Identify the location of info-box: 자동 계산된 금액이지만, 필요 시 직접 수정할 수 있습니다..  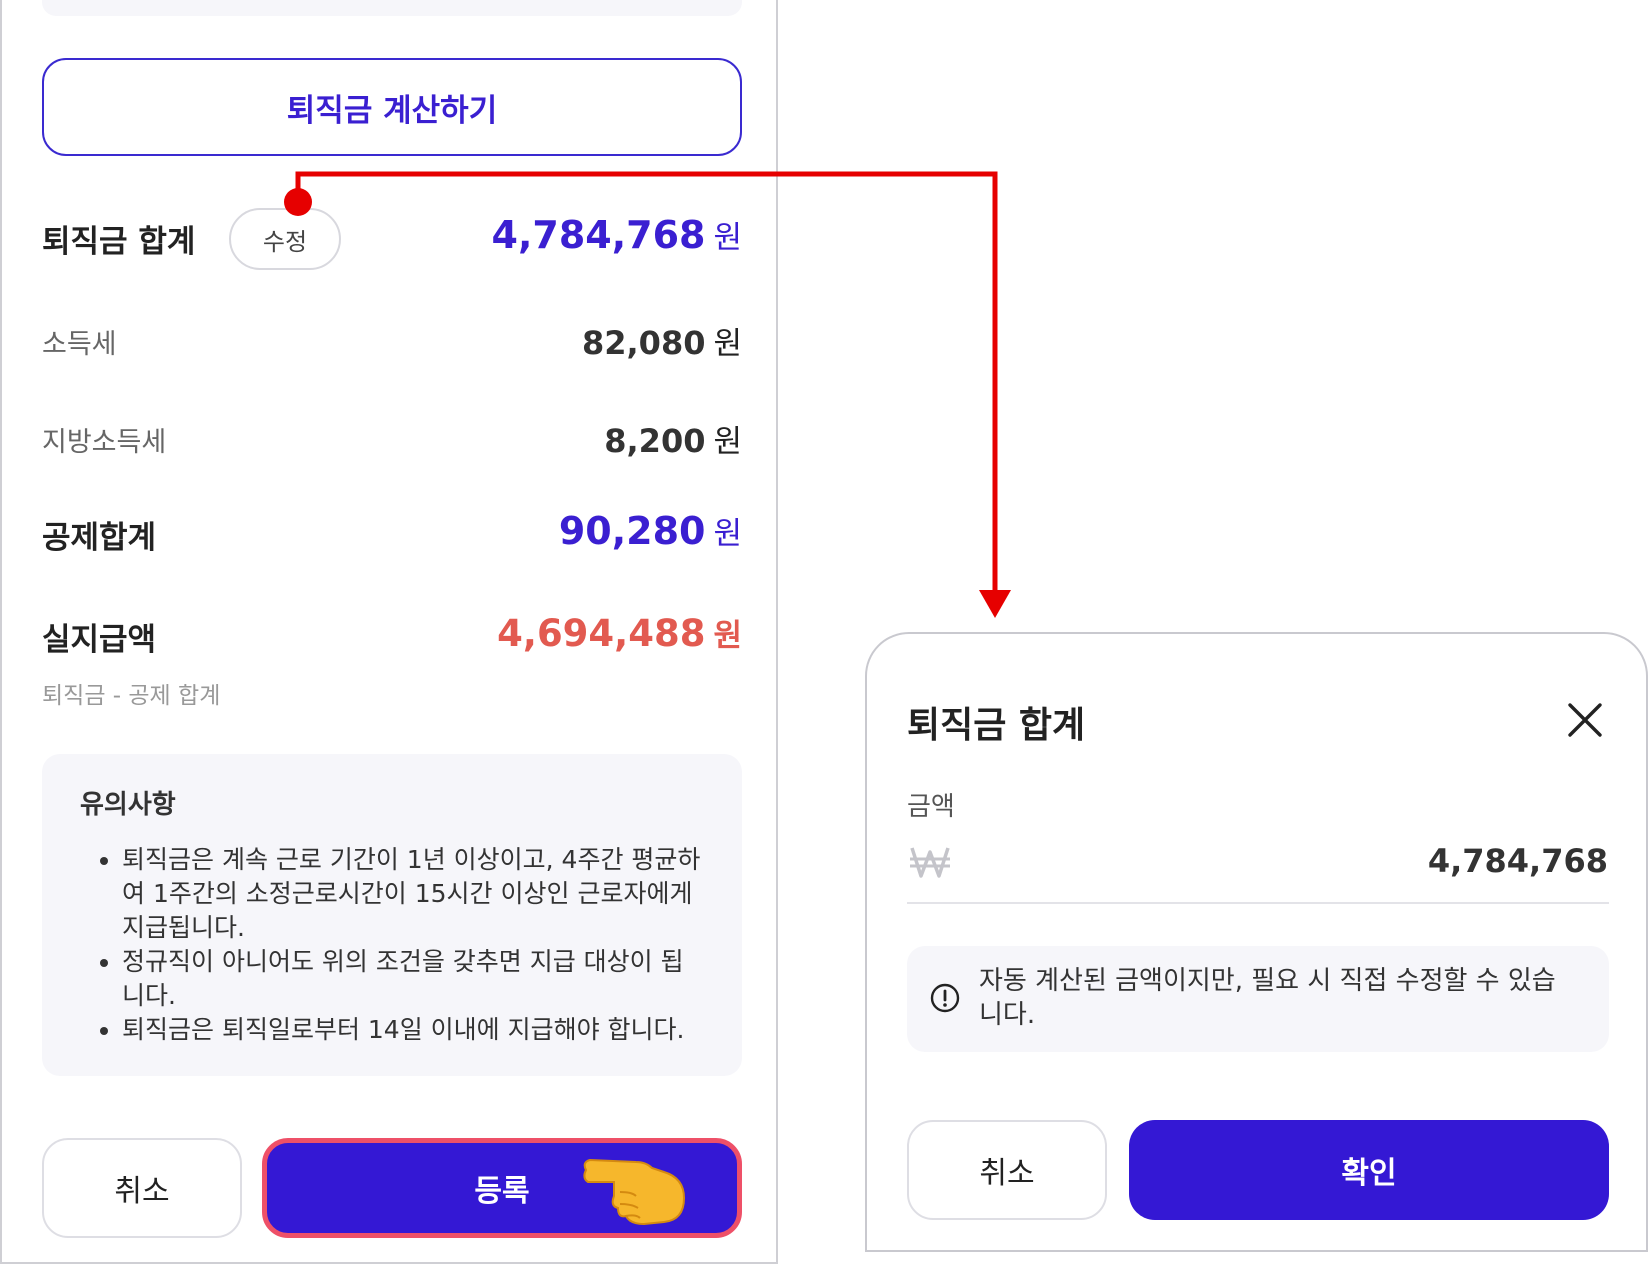
(1258, 999).